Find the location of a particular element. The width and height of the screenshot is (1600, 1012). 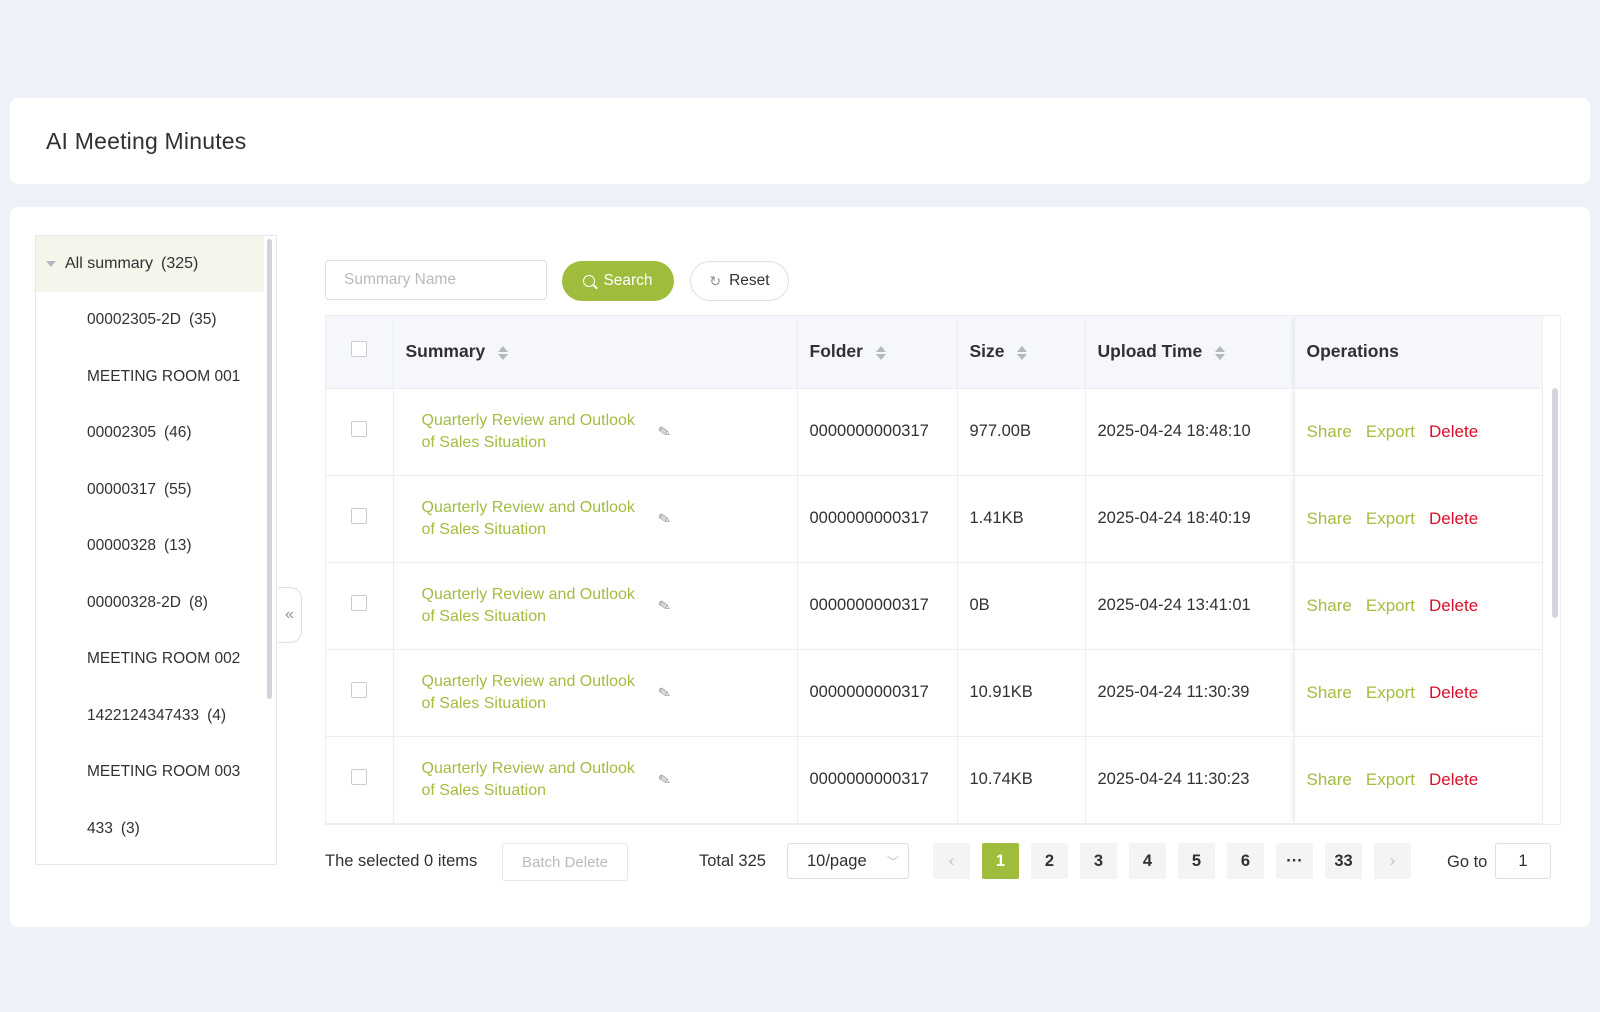

page-size-select: 10/page ﹀ is located at coordinates (848, 861).